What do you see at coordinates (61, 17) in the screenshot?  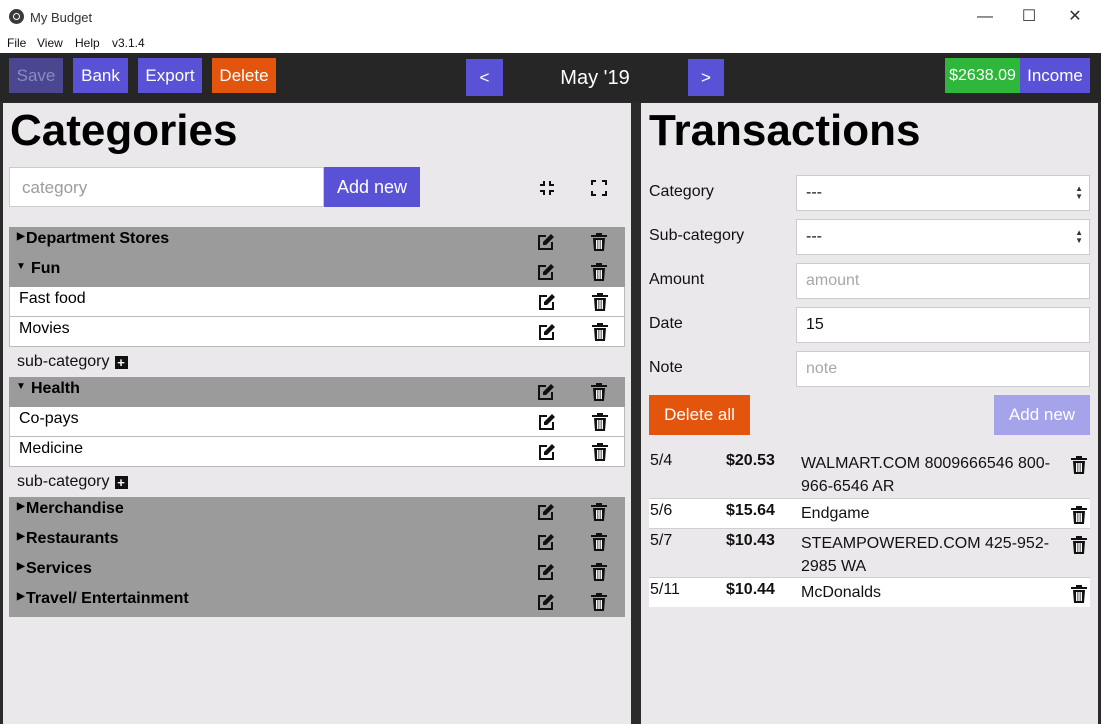 I see `window-title: My Budget` at bounding box center [61, 17].